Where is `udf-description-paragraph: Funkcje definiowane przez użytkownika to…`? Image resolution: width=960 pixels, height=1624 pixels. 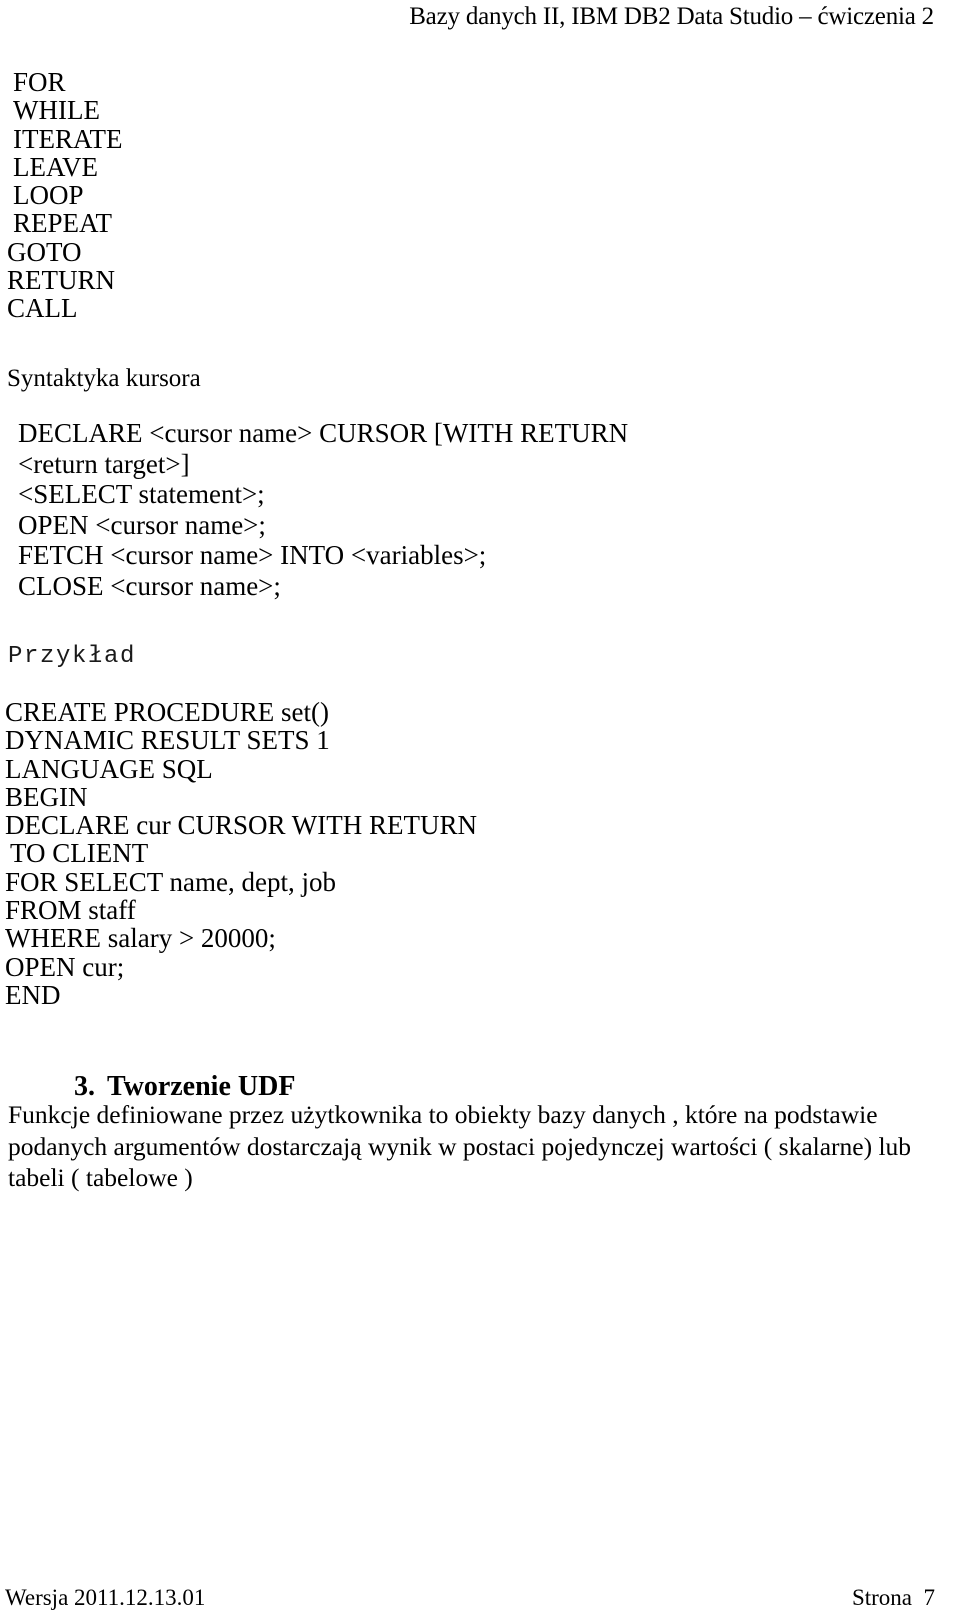 udf-description-paragraph: Funkcje definiowane przez użytkownika to… is located at coordinates (460, 1146).